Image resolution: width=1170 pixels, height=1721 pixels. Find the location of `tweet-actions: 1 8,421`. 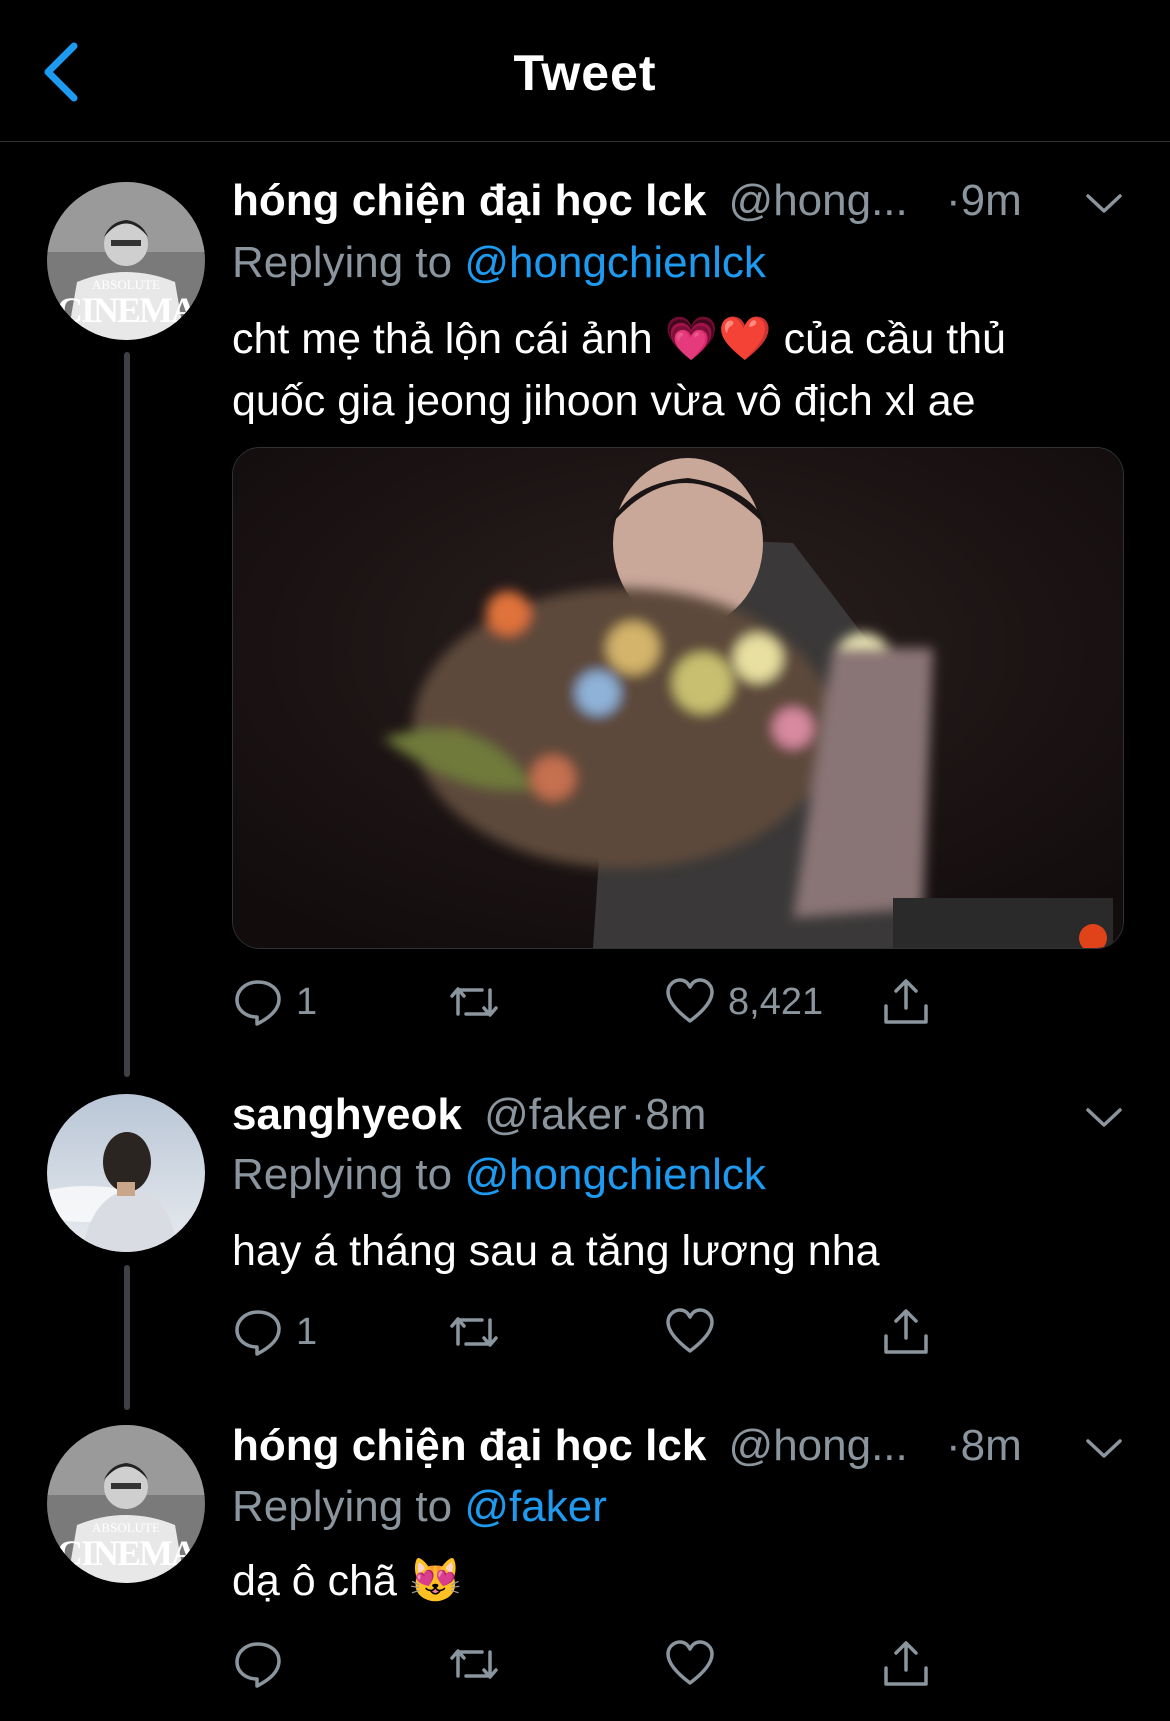

tweet-actions: 1 8,421 is located at coordinates (592, 1002).